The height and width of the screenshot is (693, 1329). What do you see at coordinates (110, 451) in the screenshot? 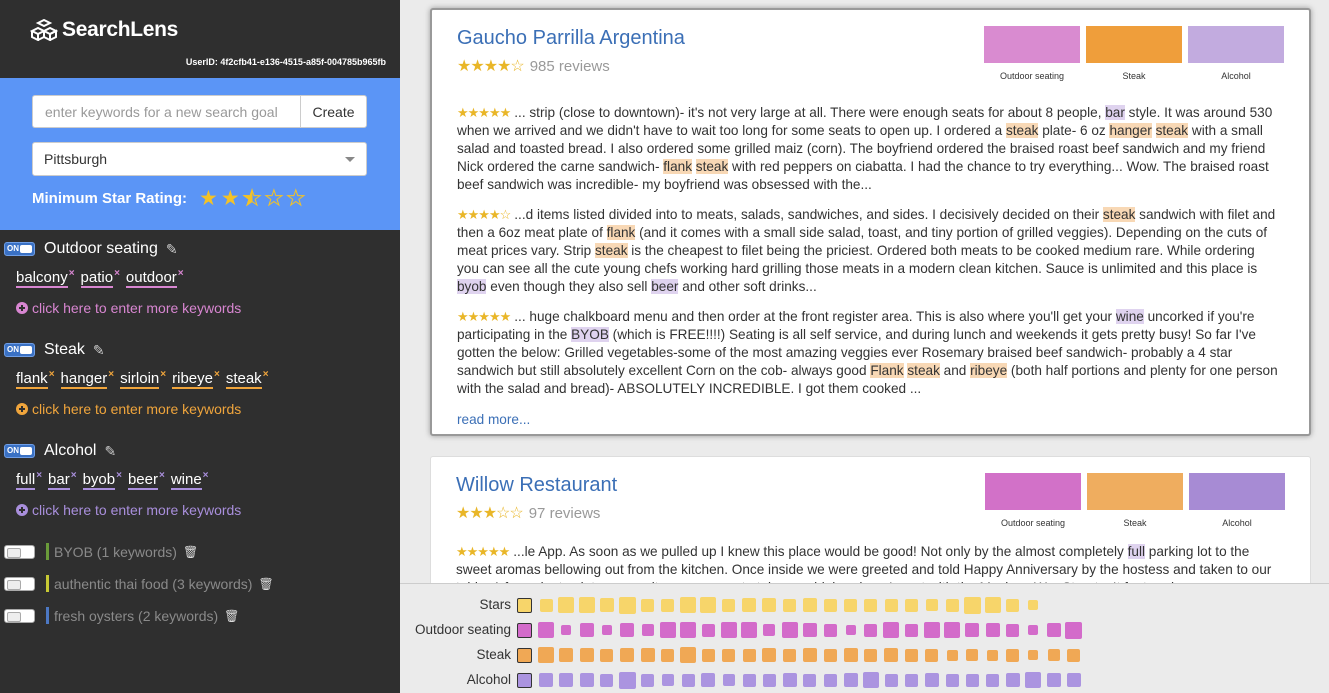
I see `pencil-icon: ✎` at bounding box center [110, 451].